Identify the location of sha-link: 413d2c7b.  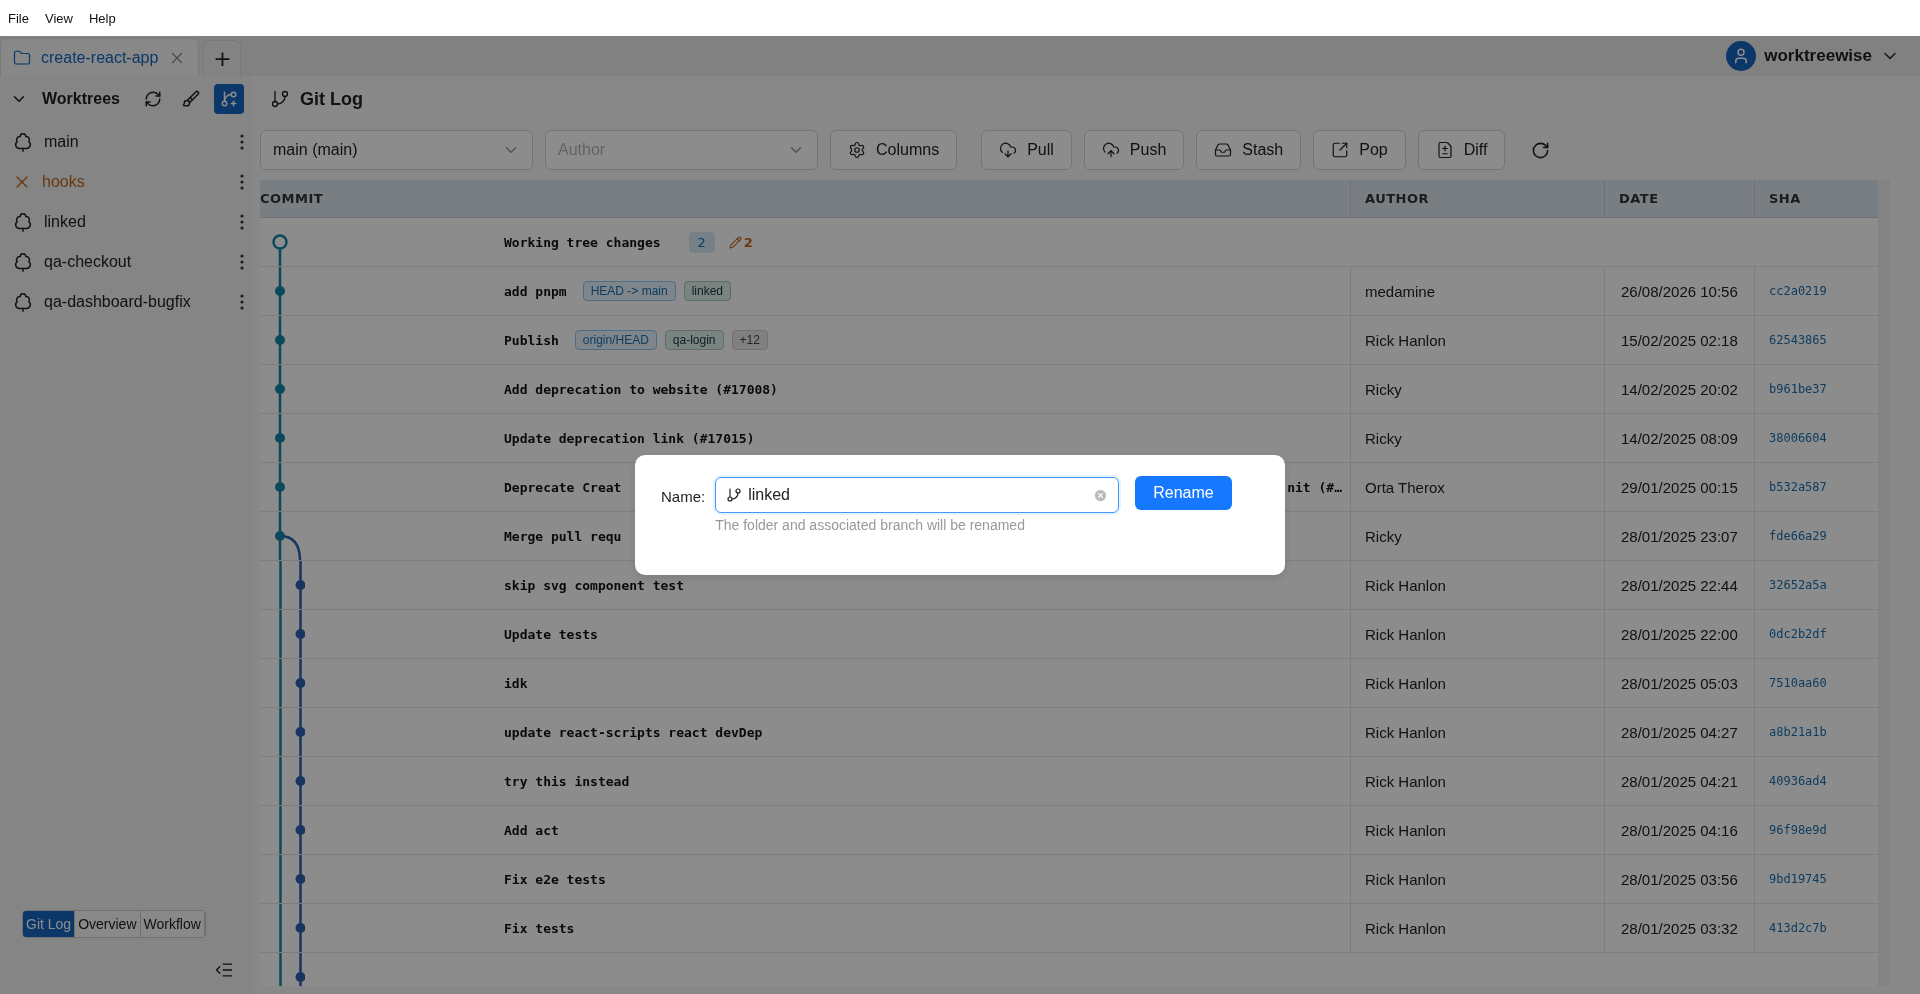
(1798, 928).